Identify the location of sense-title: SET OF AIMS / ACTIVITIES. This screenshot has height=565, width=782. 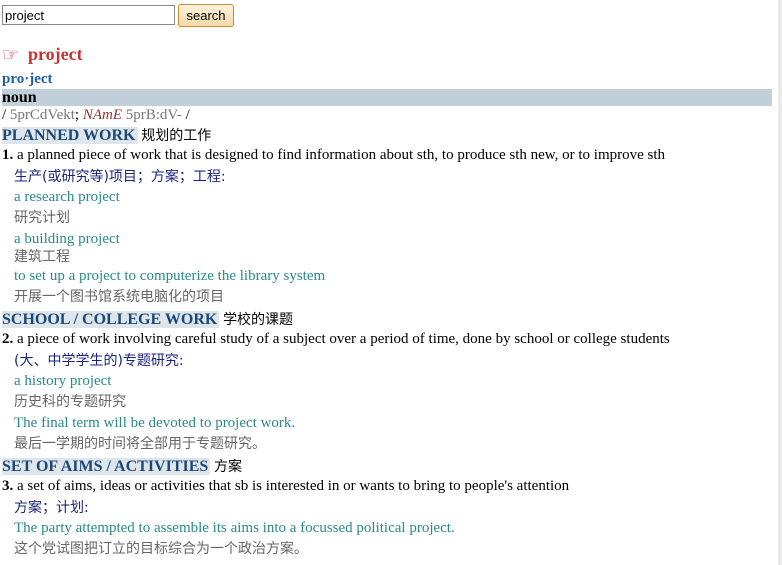
(106, 466).